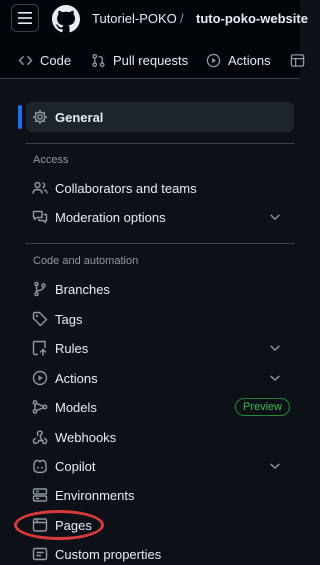 The height and width of the screenshot is (565, 320). I want to click on sidebar-item-copilot-label: Copilot, so click(75, 466).